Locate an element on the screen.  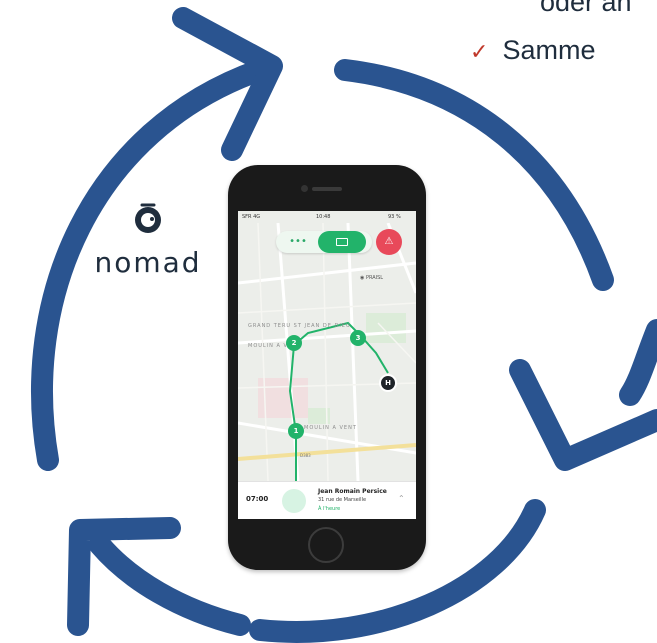
route-map: D383 is located at coordinates (327, 352).